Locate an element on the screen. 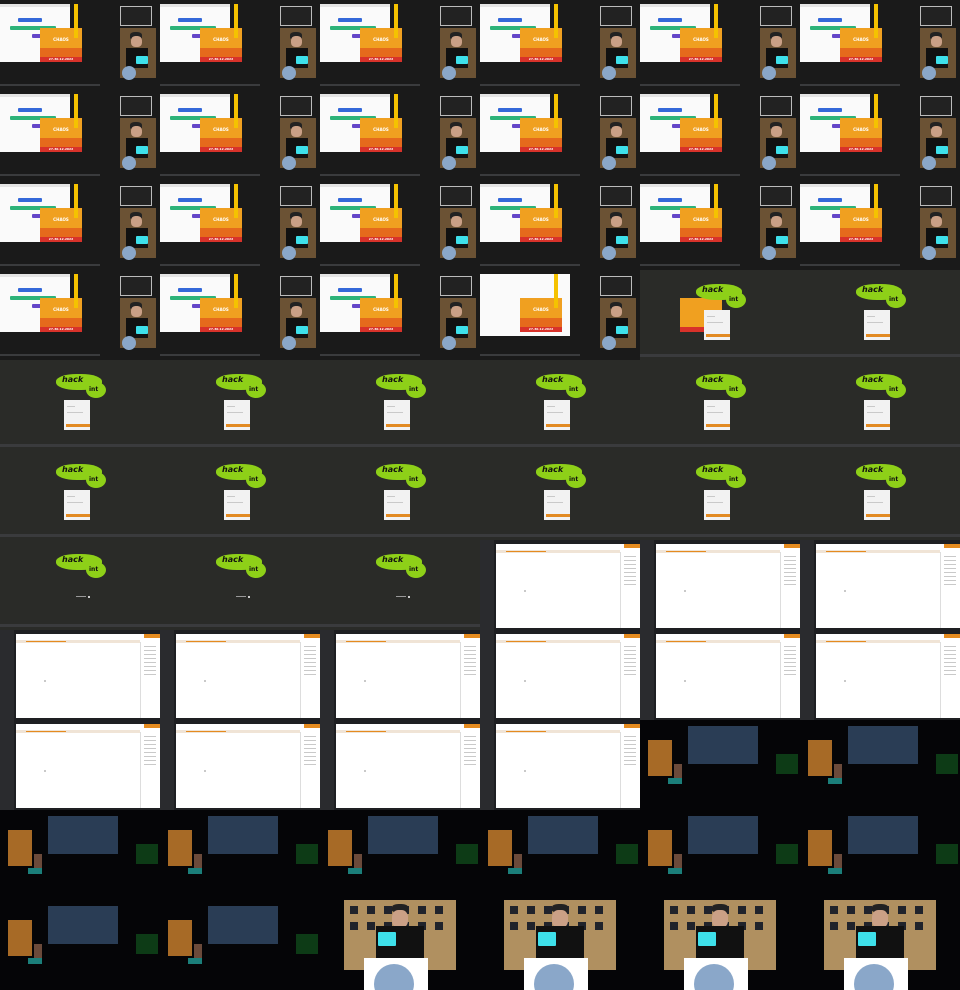  slide-status-strip is located at coordinates (210, 265).